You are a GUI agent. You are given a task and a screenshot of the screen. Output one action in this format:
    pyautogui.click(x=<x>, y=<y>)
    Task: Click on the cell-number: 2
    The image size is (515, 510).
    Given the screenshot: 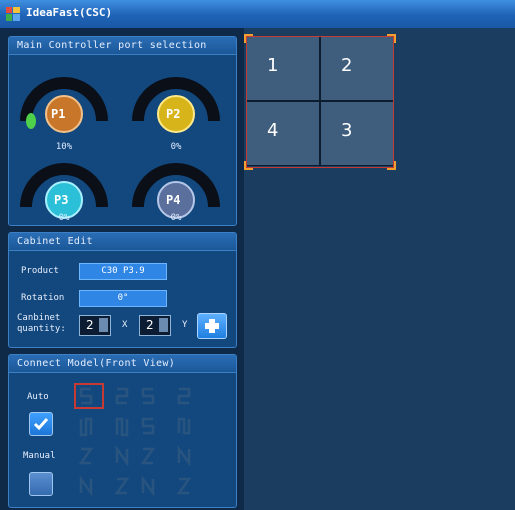 What is the action you would take?
    pyautogui.click(x=347, y=65)
    